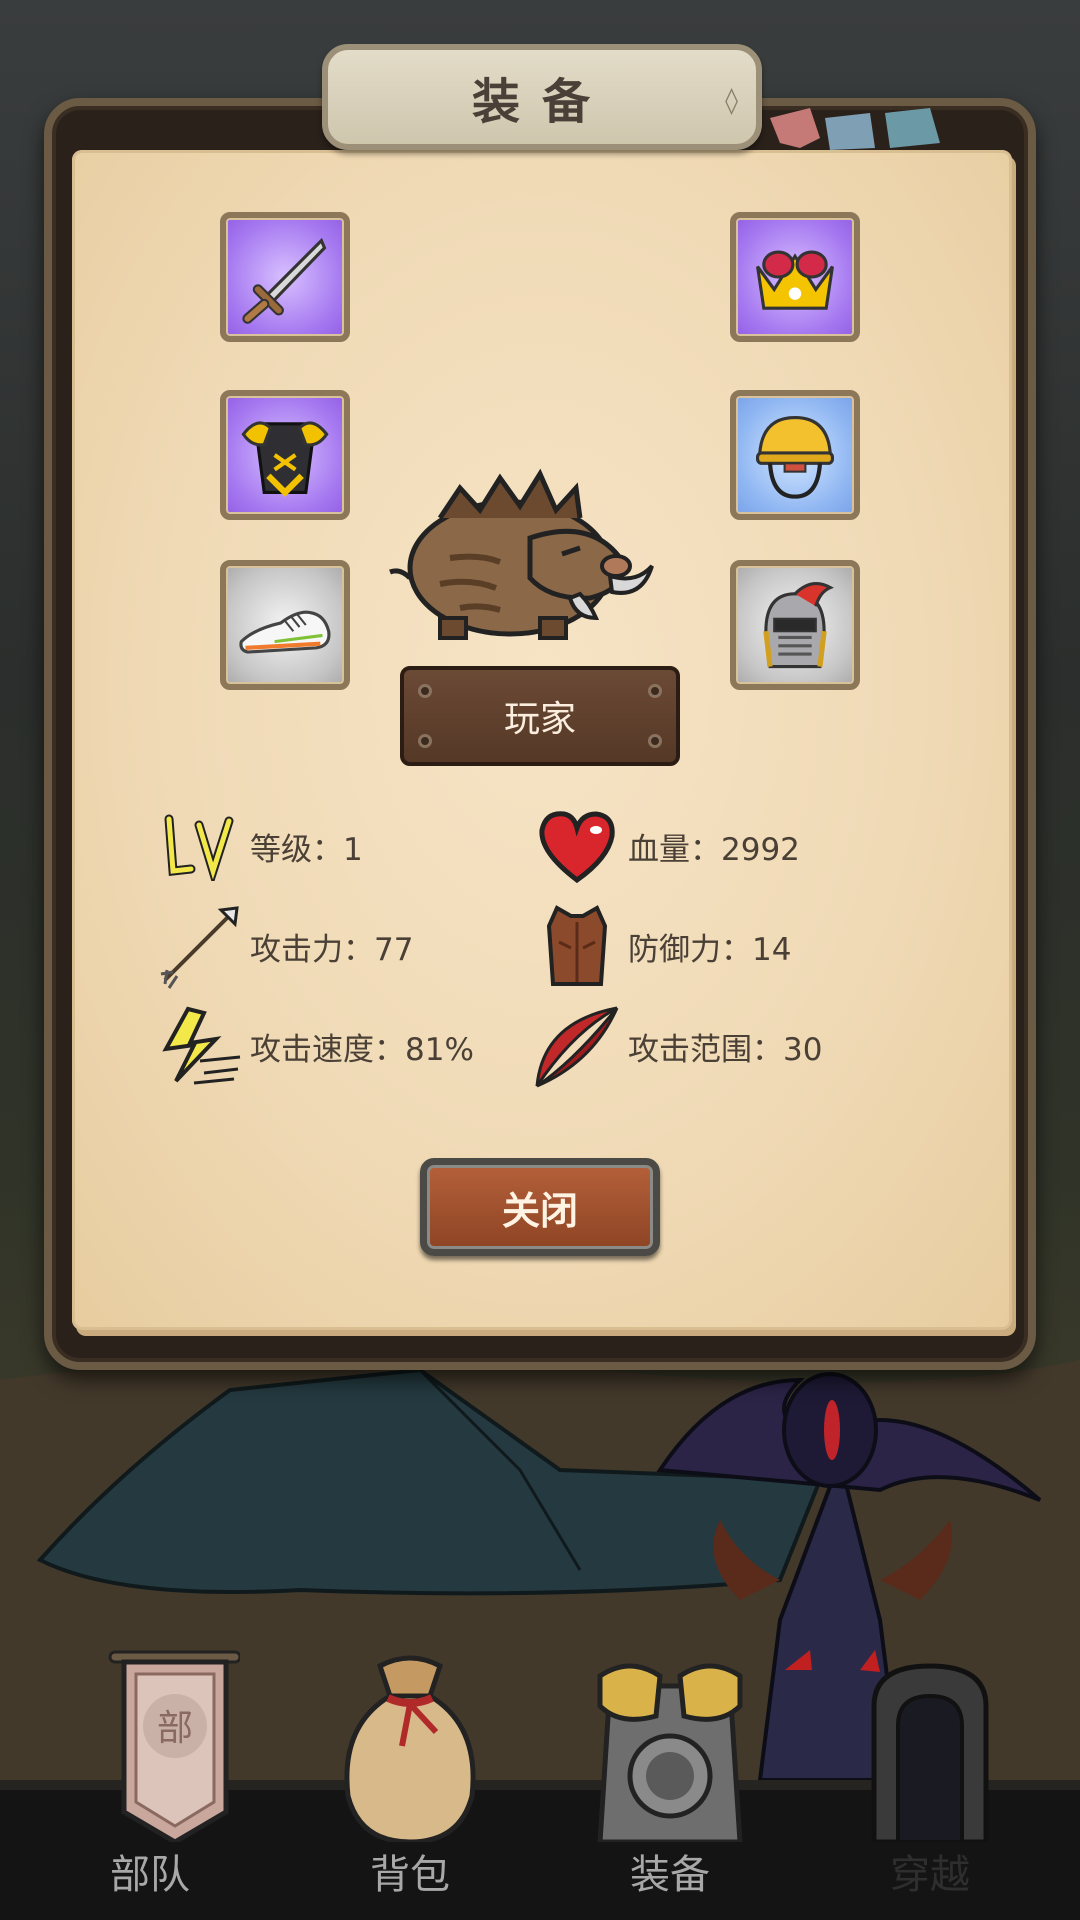 Image resolution: width=1080 pixels, height=1920 pixels. I want to click on equip-slot-weapon, so click(285, 277).